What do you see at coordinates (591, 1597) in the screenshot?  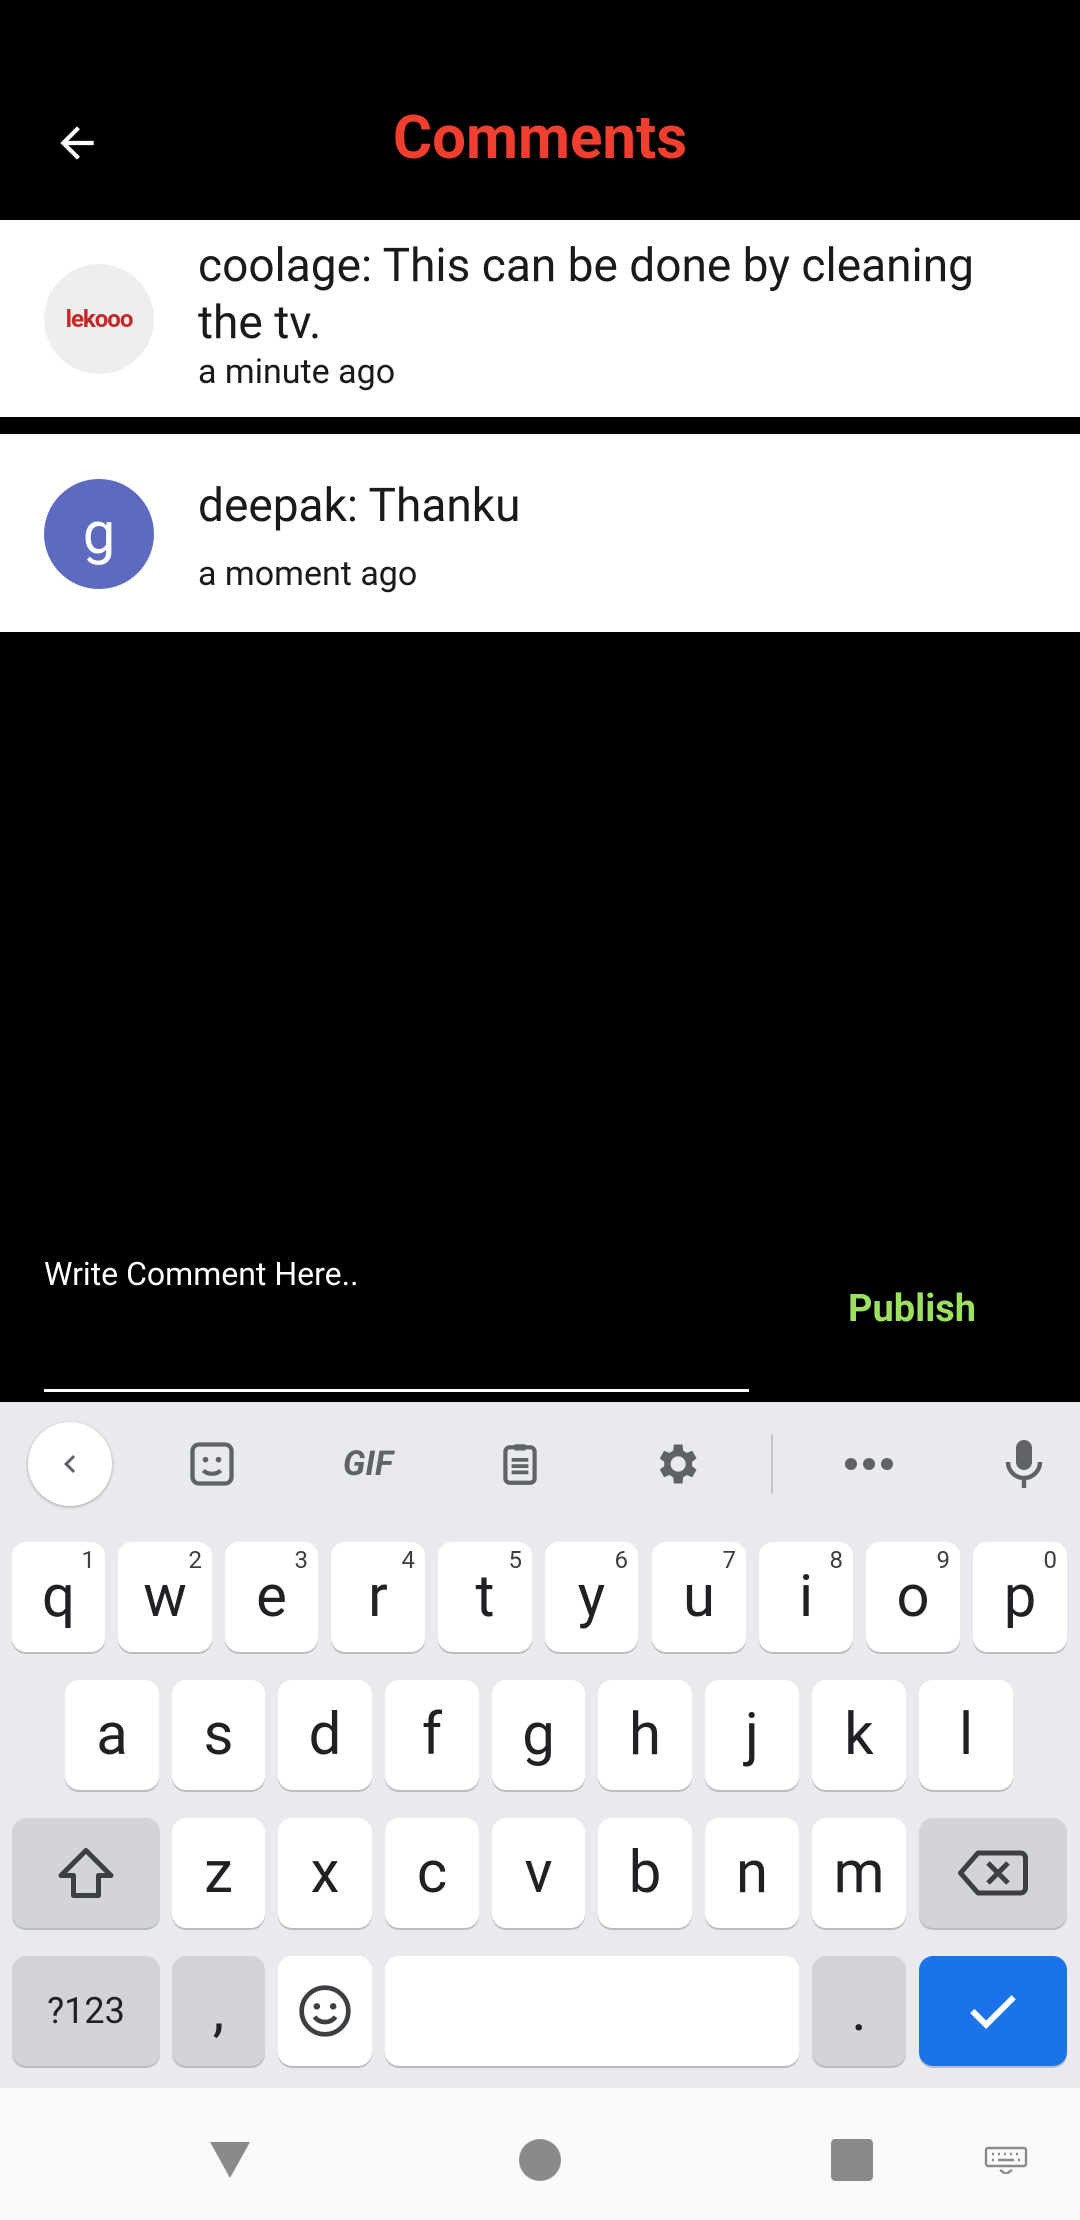 I see `key-y: y6` at bounding box center [591, 1597].